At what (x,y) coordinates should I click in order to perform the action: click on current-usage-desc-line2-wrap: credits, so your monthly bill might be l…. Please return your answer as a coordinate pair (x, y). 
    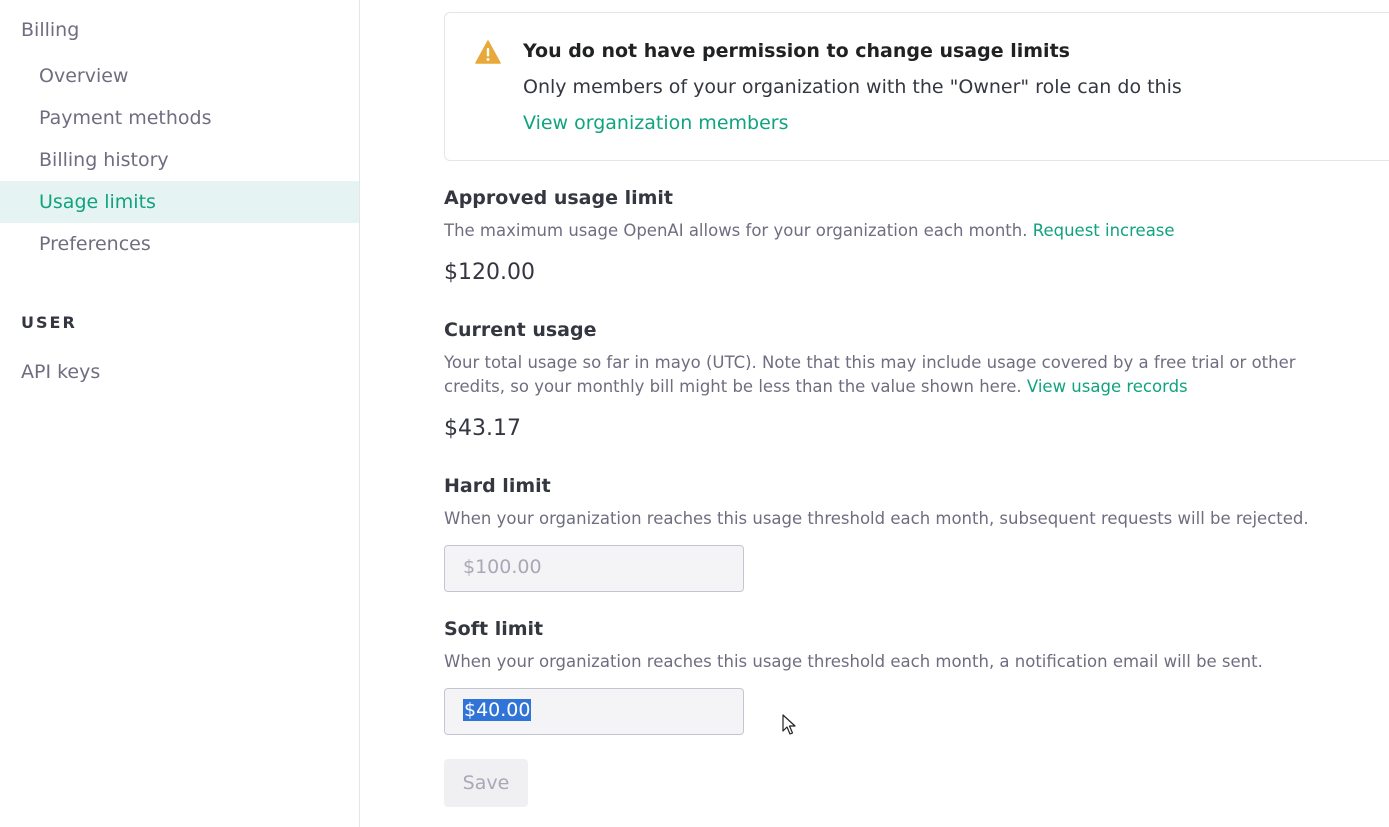
    Looking at the image, I should click on (870, 387).